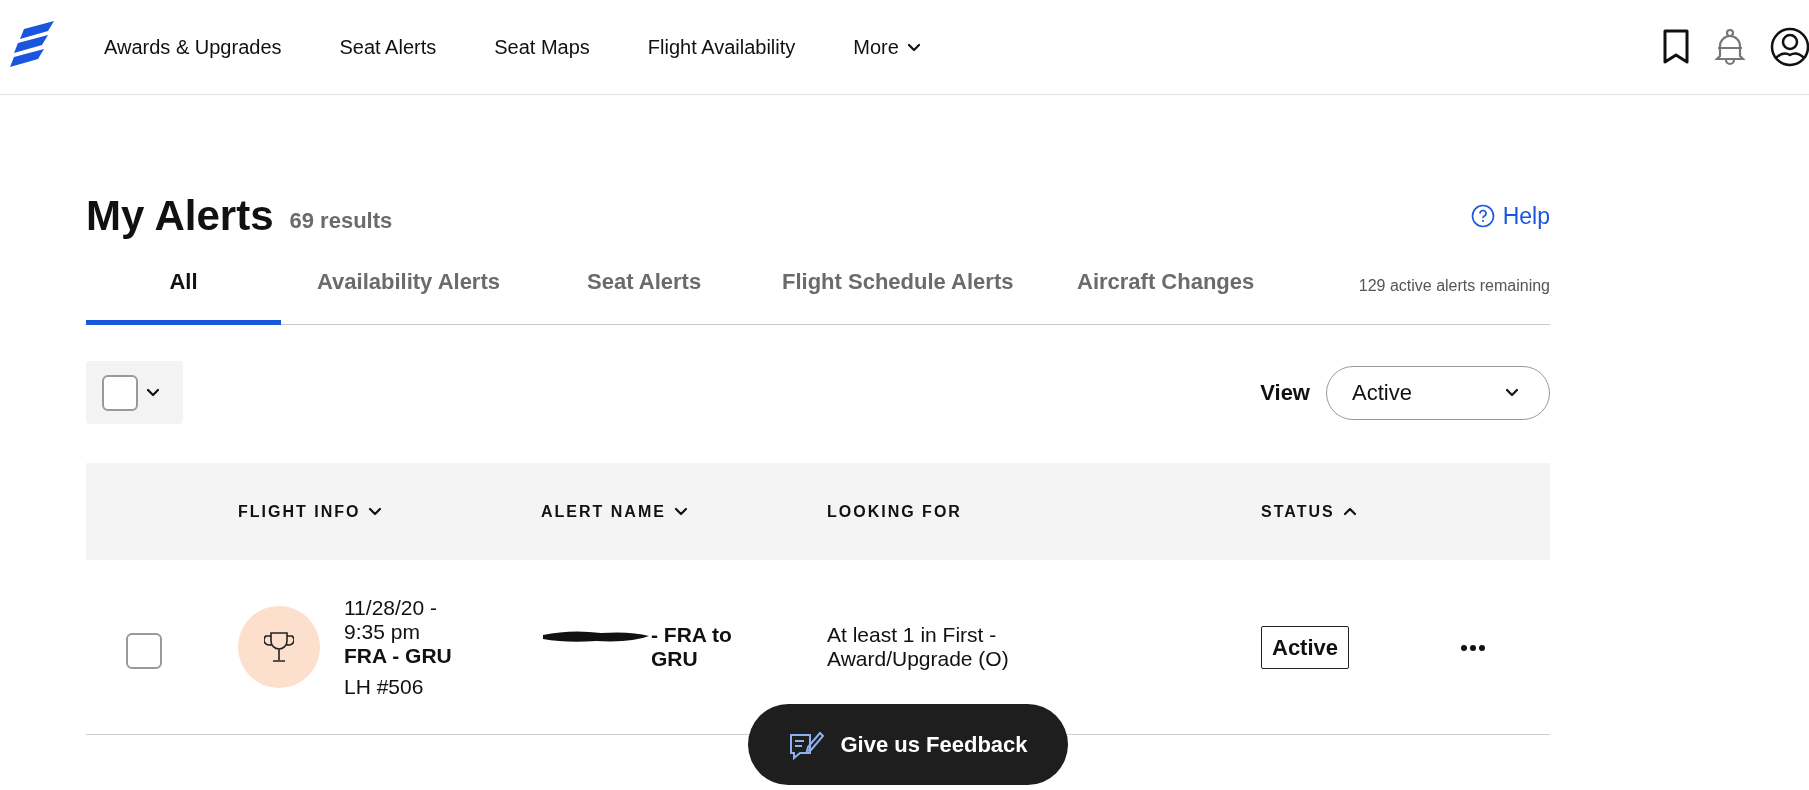 This screenshot has height=790, width=1809. Describe the element at coordinates (1730, 47) in the screenshot. I see `bell-icon` at that location.